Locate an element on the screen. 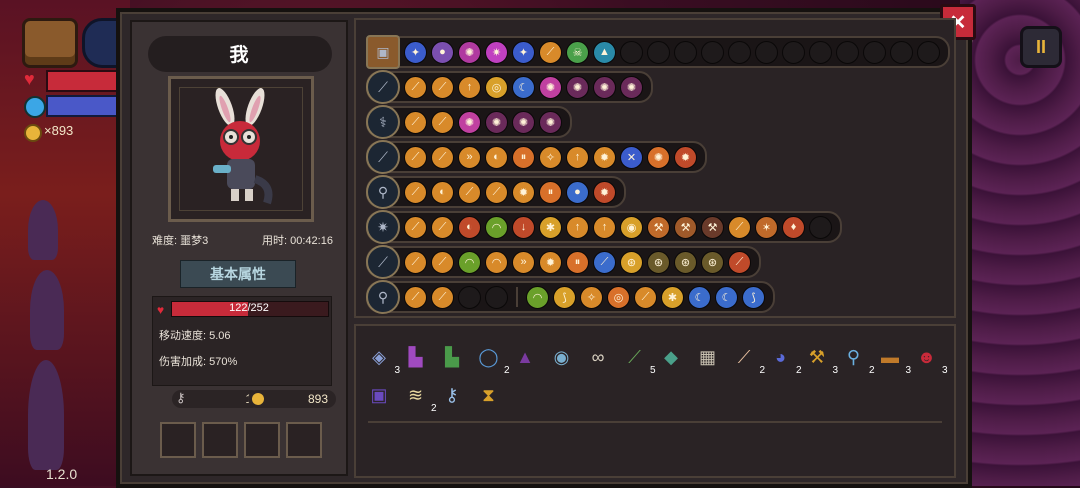 The height and width of the screenshot is (488, 1080). wand-icon: ⚲ is located at coordinates (383, 192).